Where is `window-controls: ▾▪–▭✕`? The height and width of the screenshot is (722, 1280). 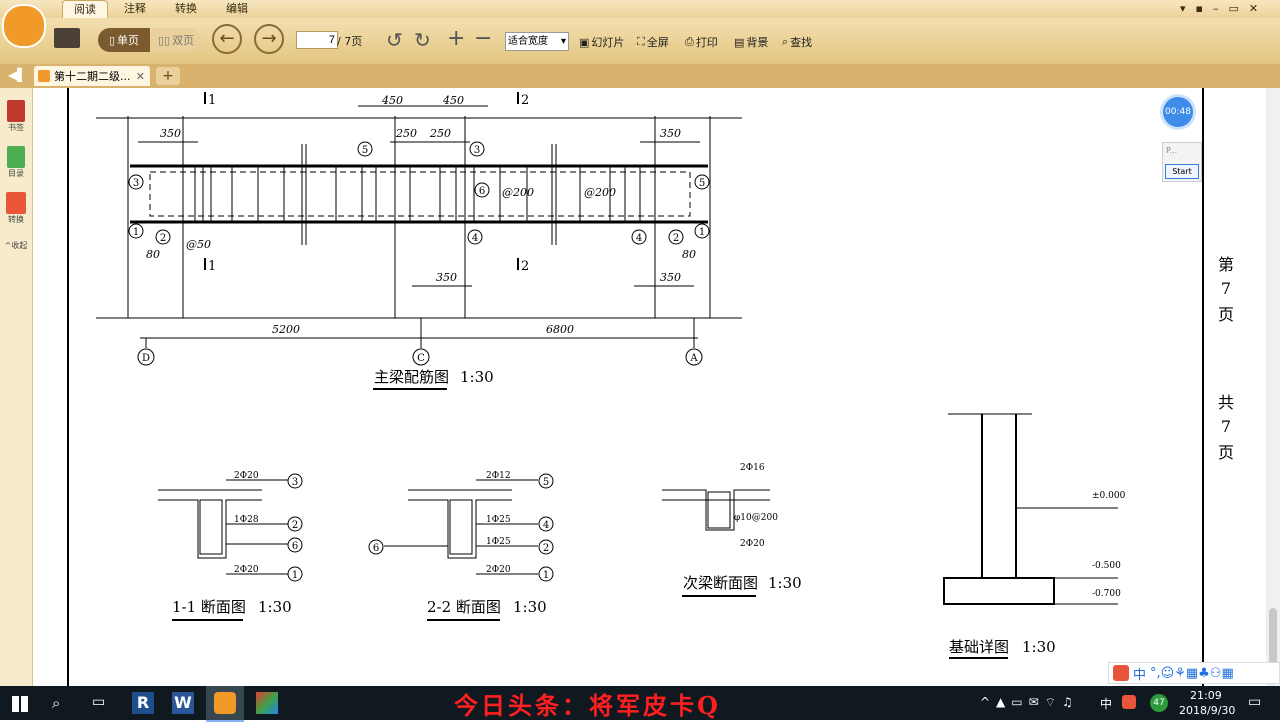
window-controls: ▾▪–▭✕ is located at coordinates (1224, 8).